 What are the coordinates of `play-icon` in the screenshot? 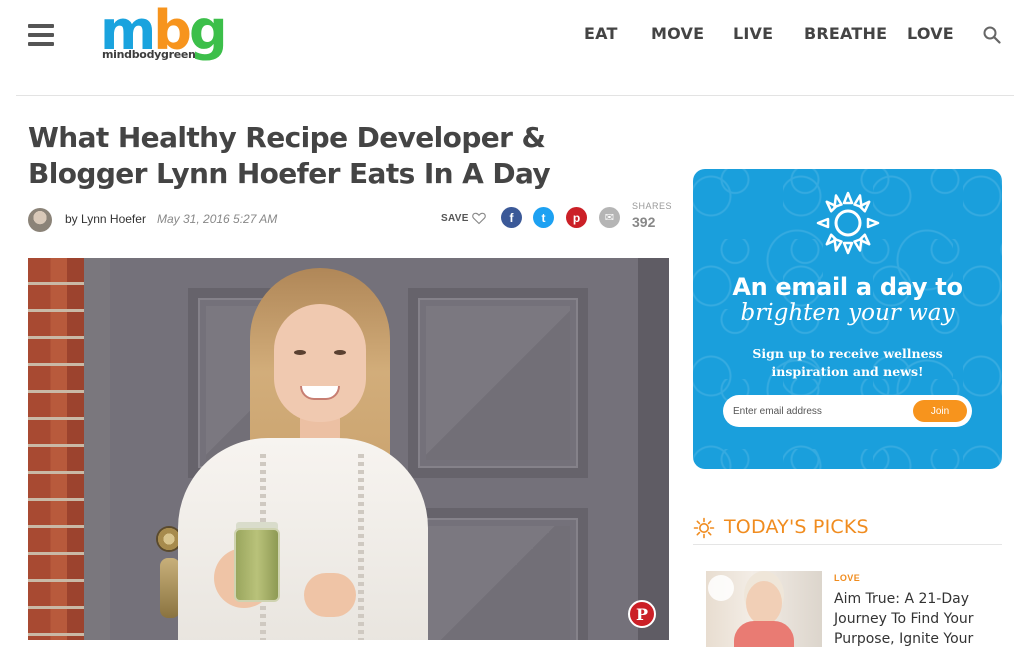 It's located at (721, 588).